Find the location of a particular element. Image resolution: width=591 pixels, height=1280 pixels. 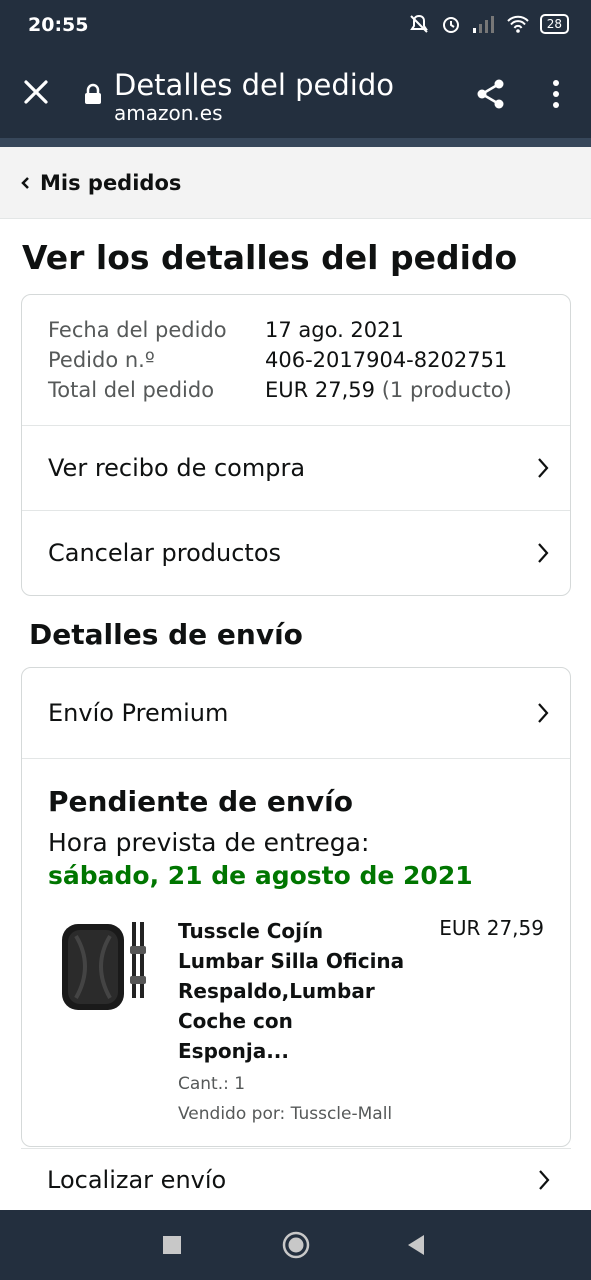

order-date-row: Fecha del pedido 17 ago. 2021 is located at coordinates (296, 330).